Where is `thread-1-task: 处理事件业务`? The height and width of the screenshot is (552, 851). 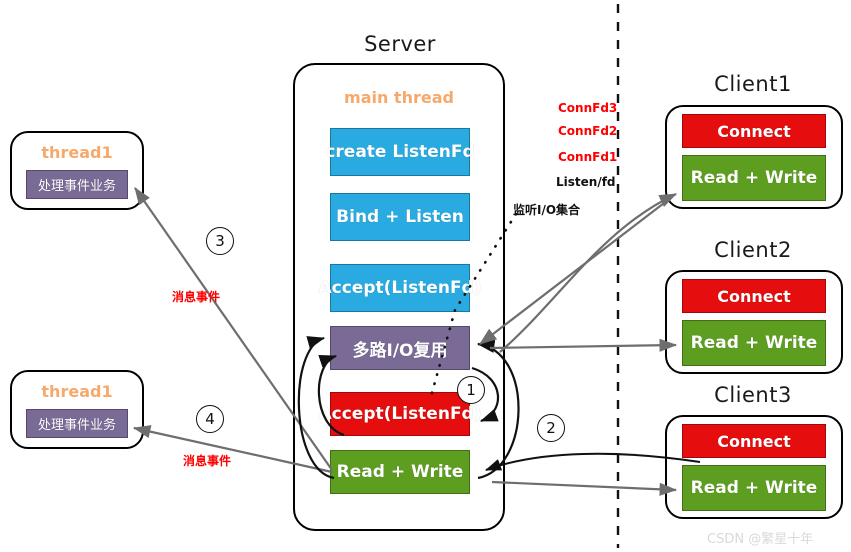
thread-1-task: 处理事件业务 is located at coordinates (77, 184).